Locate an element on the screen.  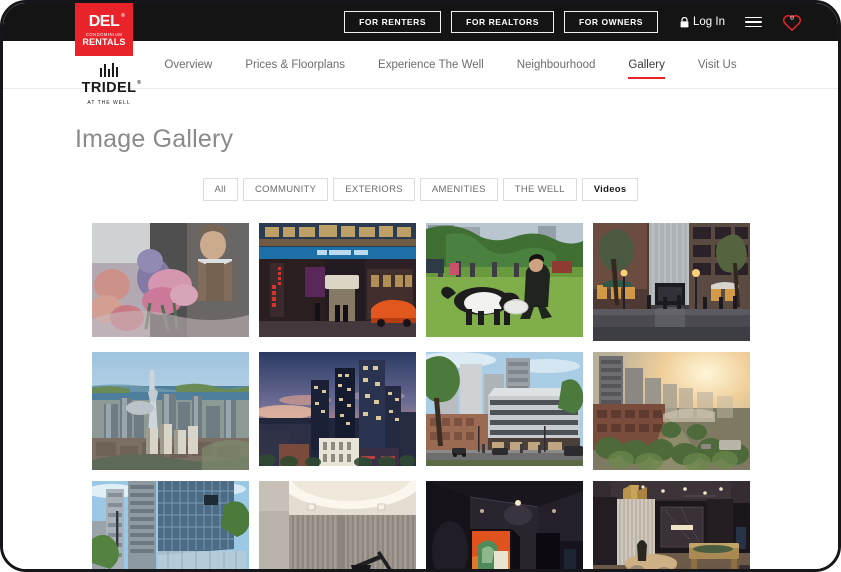
login-link: Log In is located at coordinates (702, 22).